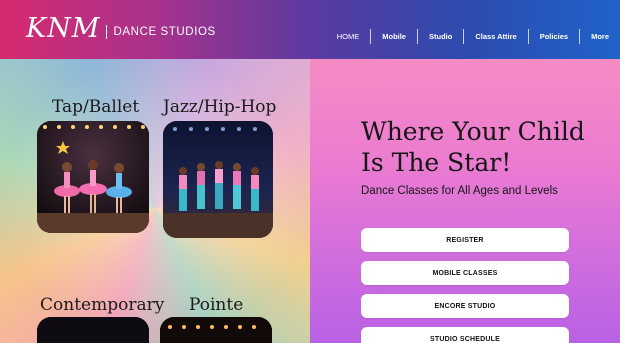 Image resolution: width=620 pixels, height=343 pixels. Describe the element at coordinates (102, 305) in the screenshot. I see `category-label-contemporary: Contemporary` at that location.